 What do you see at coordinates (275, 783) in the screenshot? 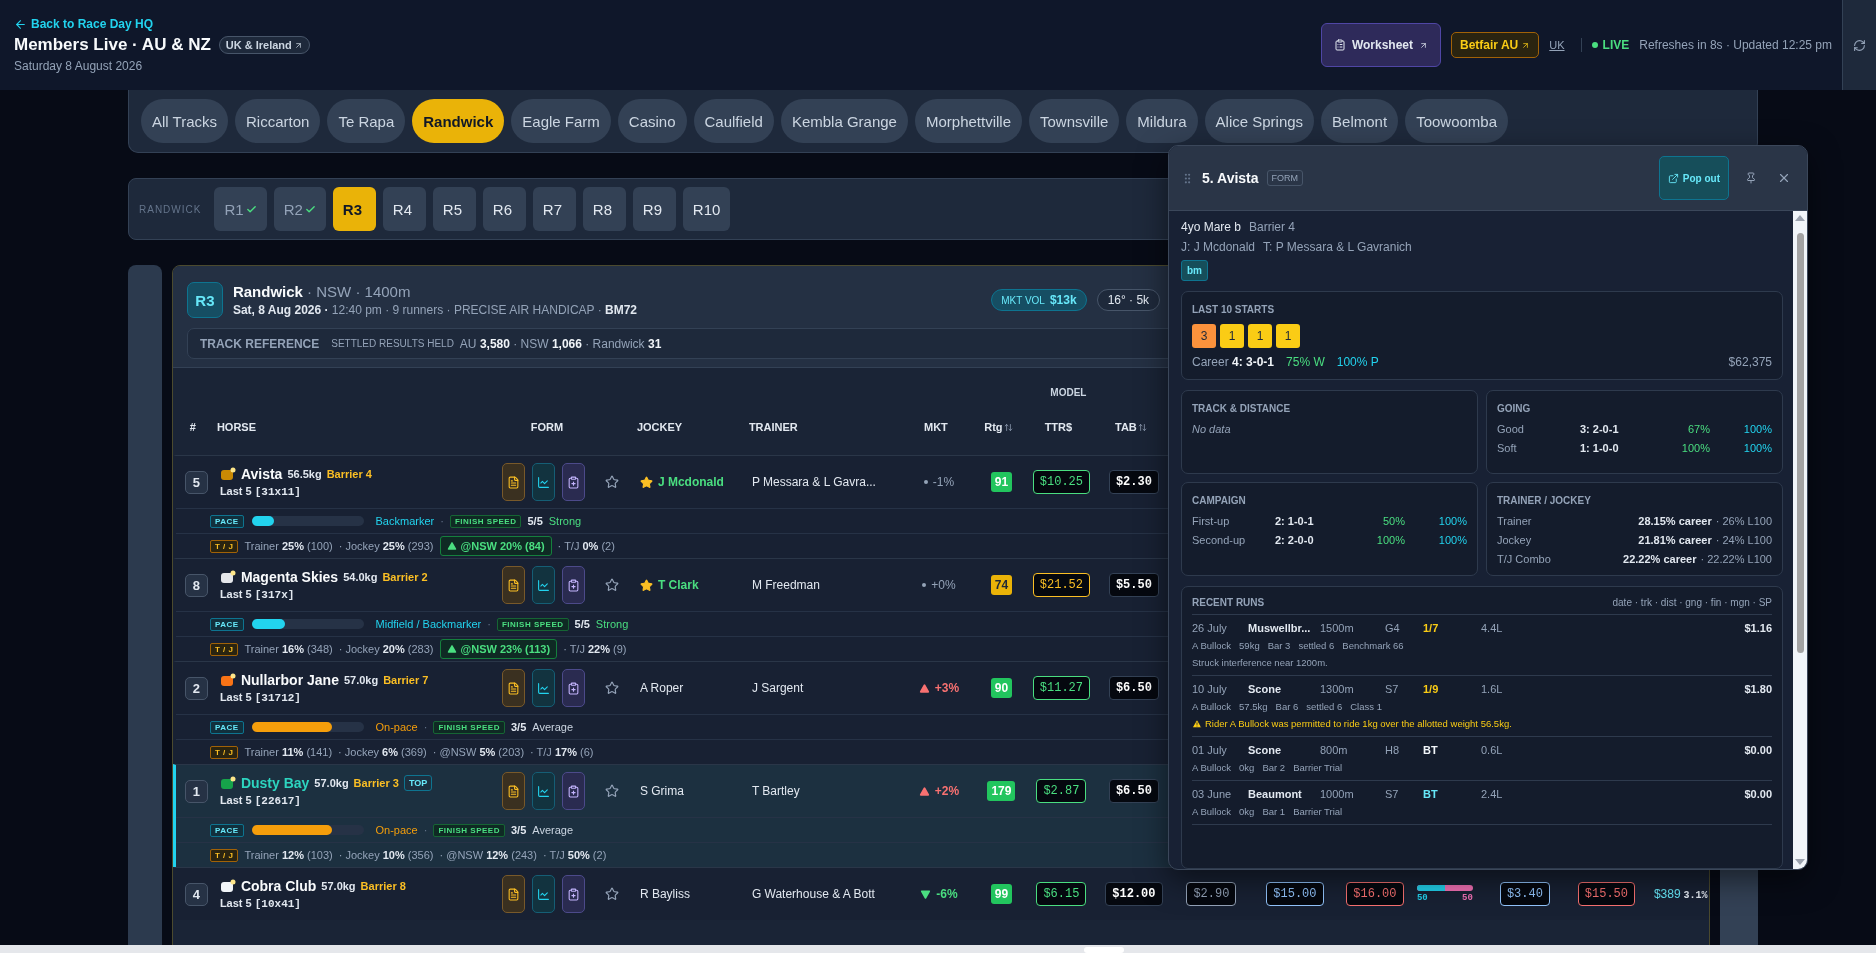
I see `horse-name: Dusty Bay` at bounding box center [275, 783].